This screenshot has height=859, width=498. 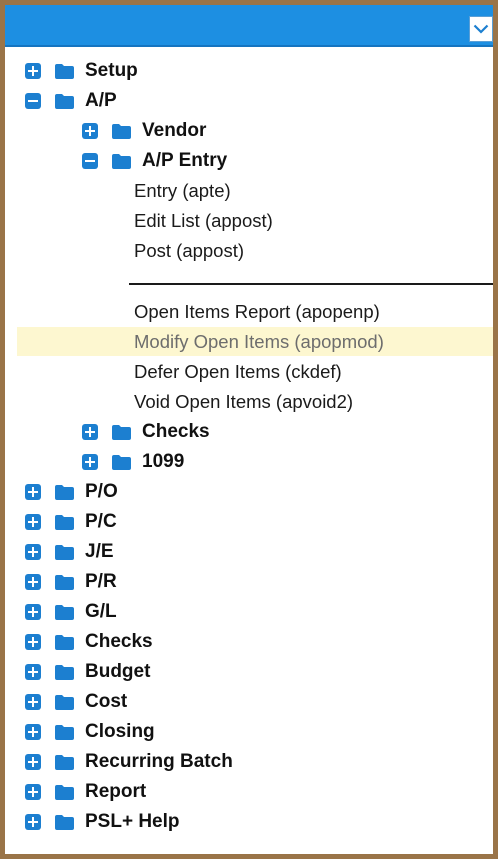 I want to click on menu-item-edit-list: Edit List (appost), so click(x=203, y=221).